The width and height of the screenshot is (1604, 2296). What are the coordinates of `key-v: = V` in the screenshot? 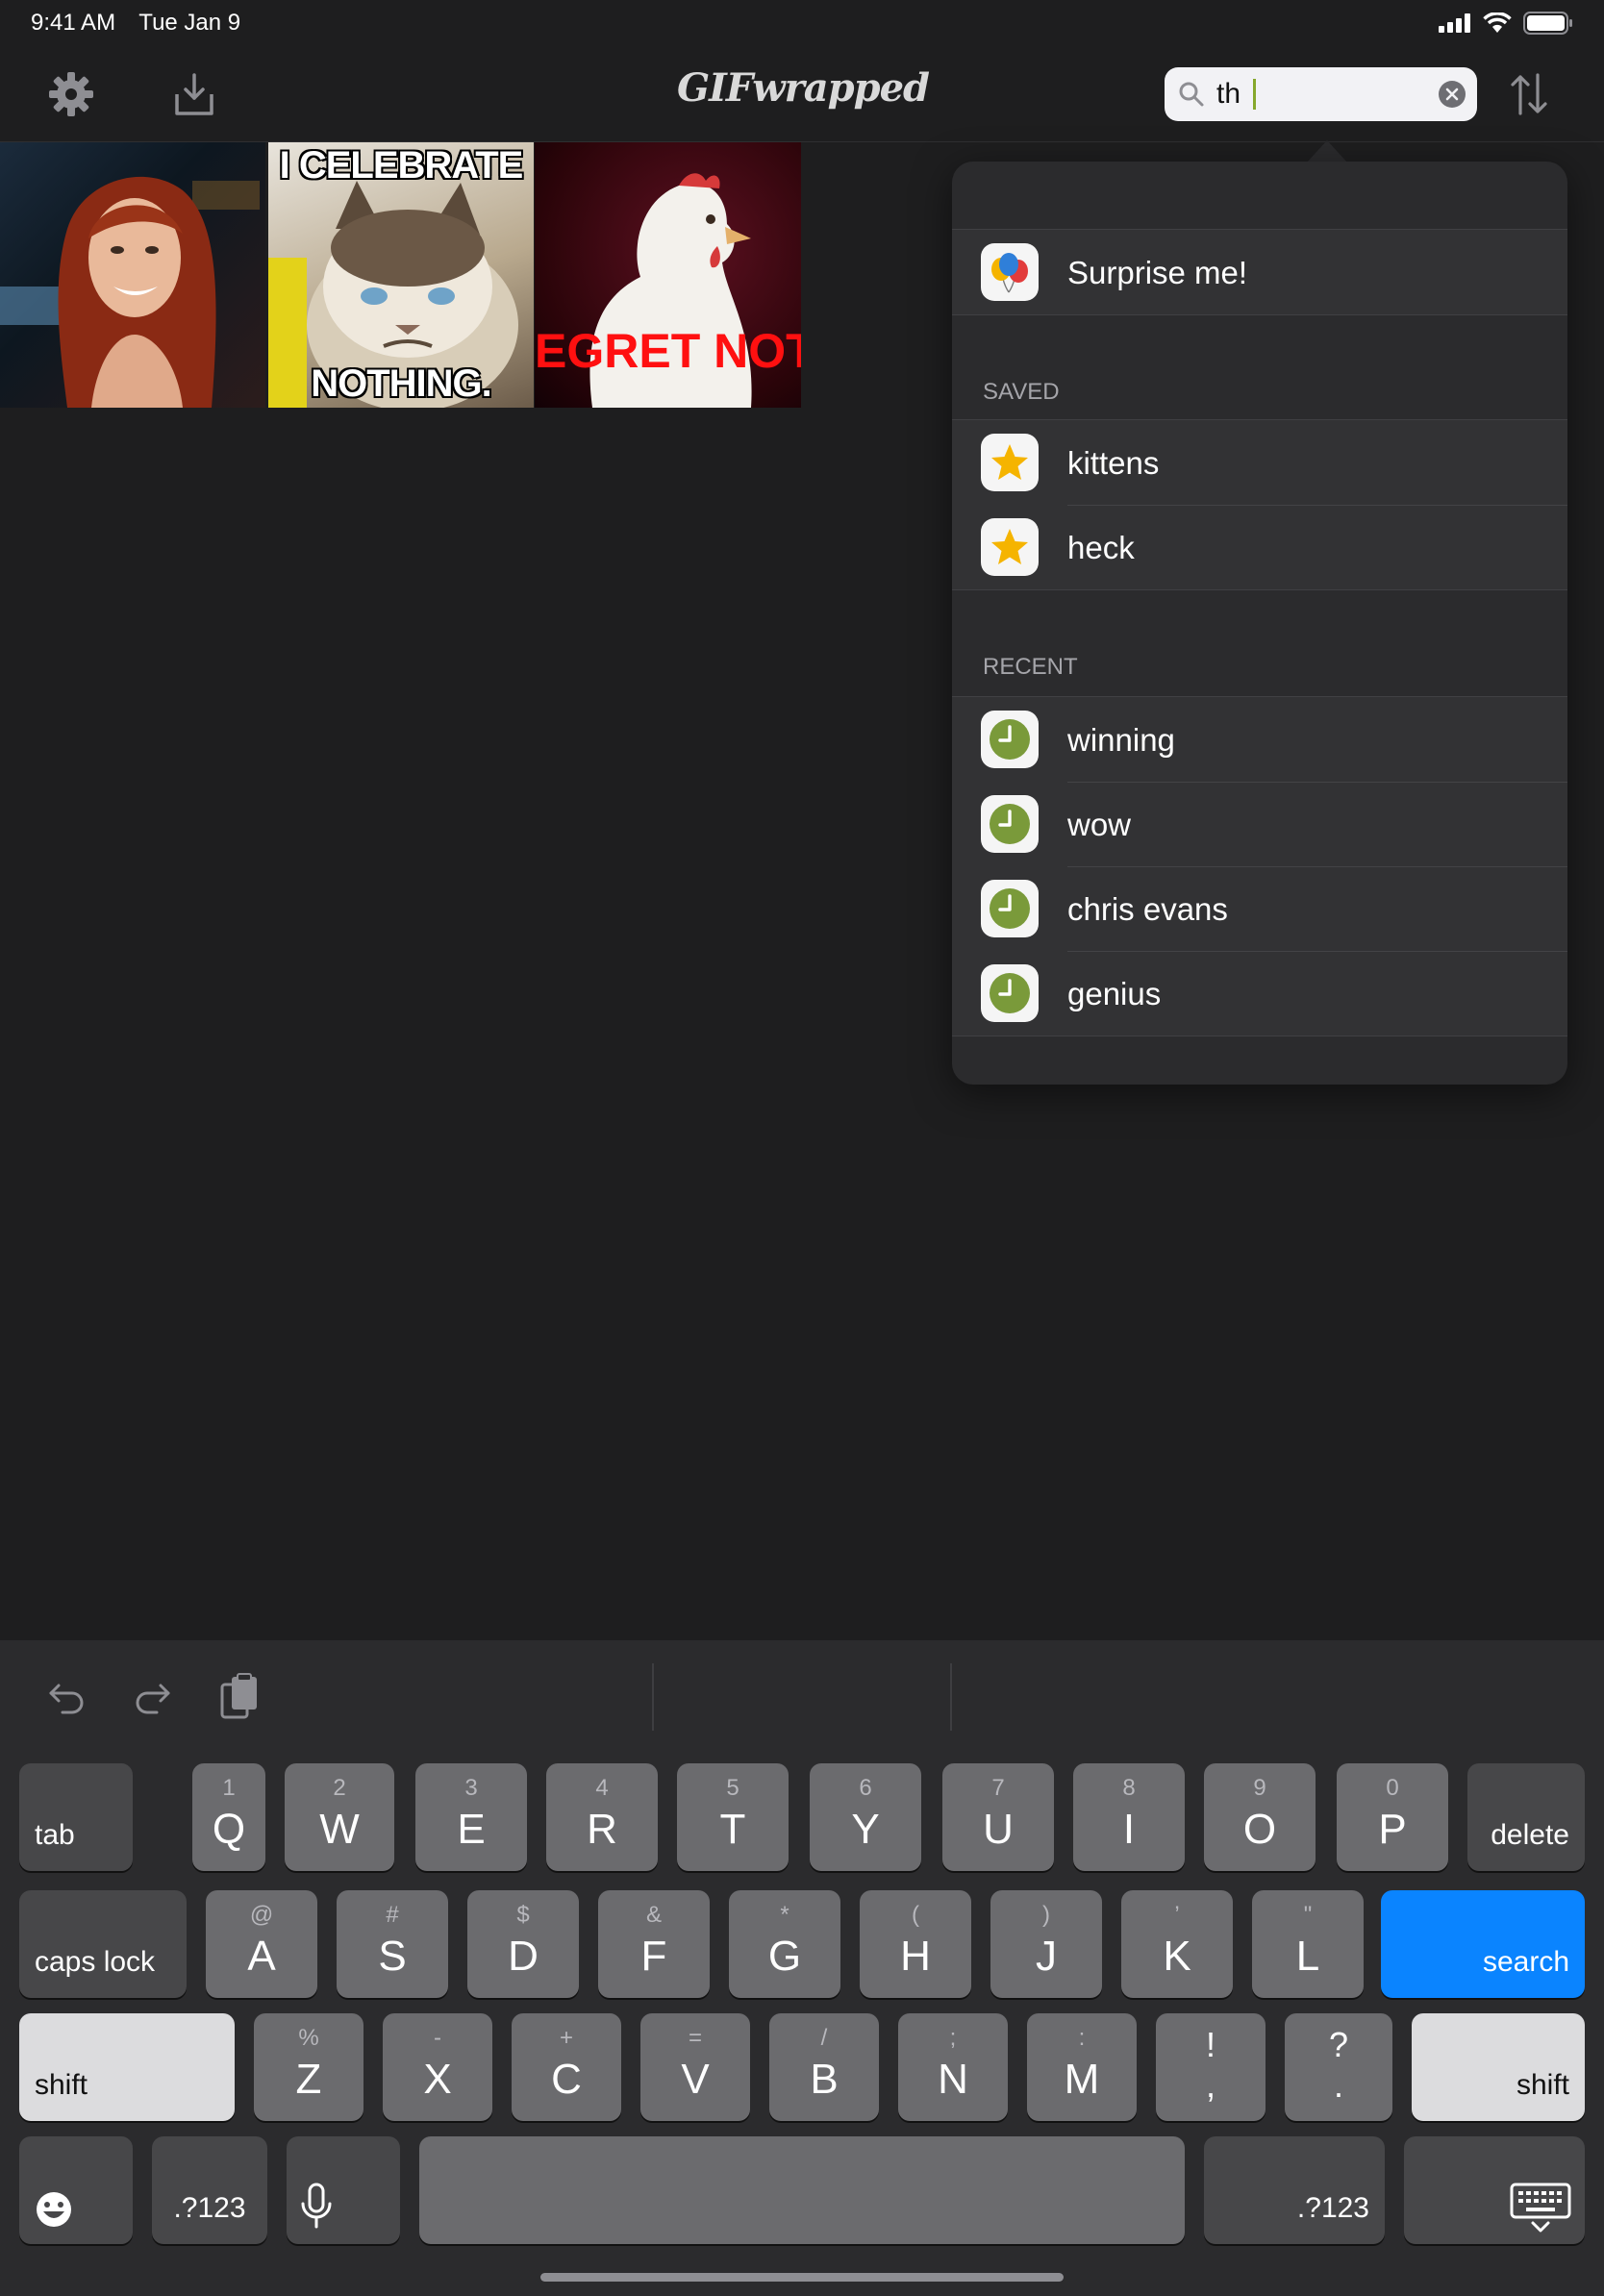 It's located at (695, 2067).